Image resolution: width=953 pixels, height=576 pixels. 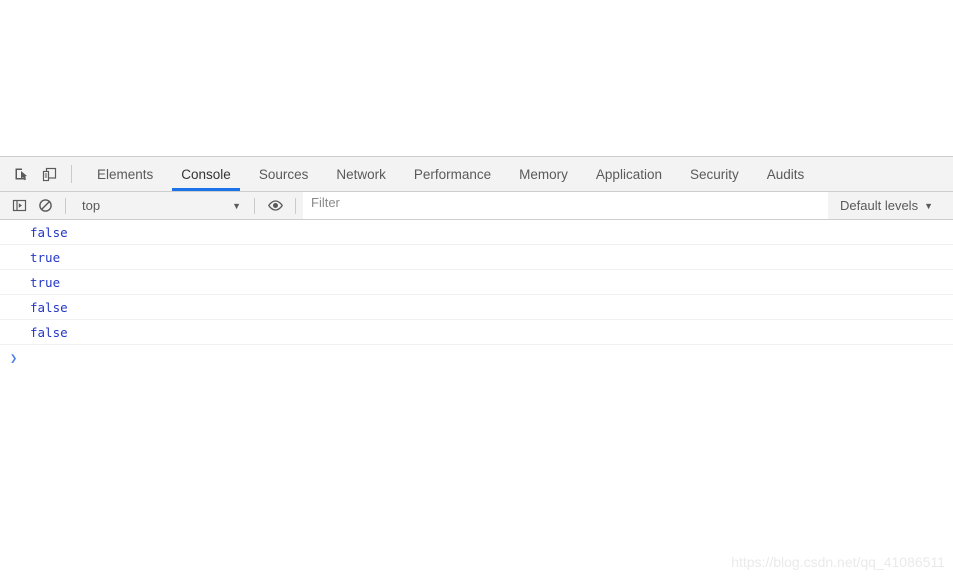 What do you see at coordinates (838, 562) in the screenshot?
I see `watermark-text: https://blog.csdn.net/qq_41086511` at bounding box center [838, 562].